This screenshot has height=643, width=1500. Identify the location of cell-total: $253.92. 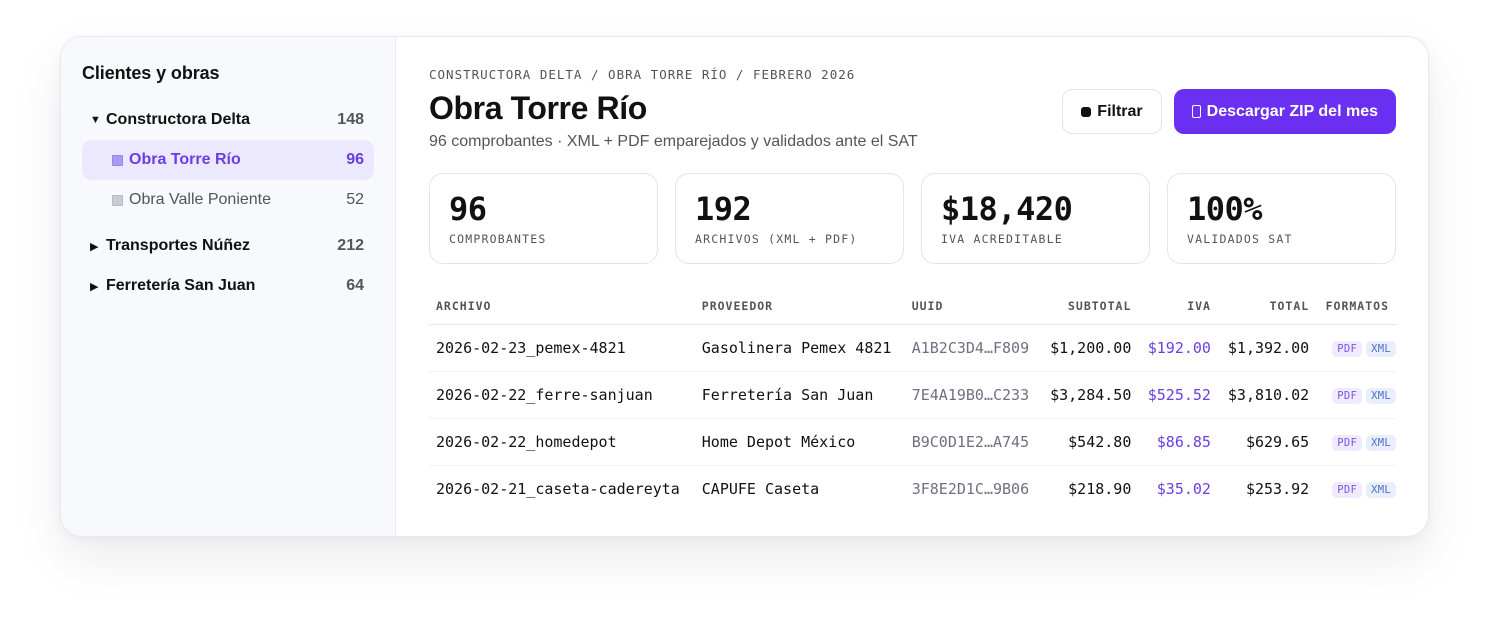
(1277, 488).